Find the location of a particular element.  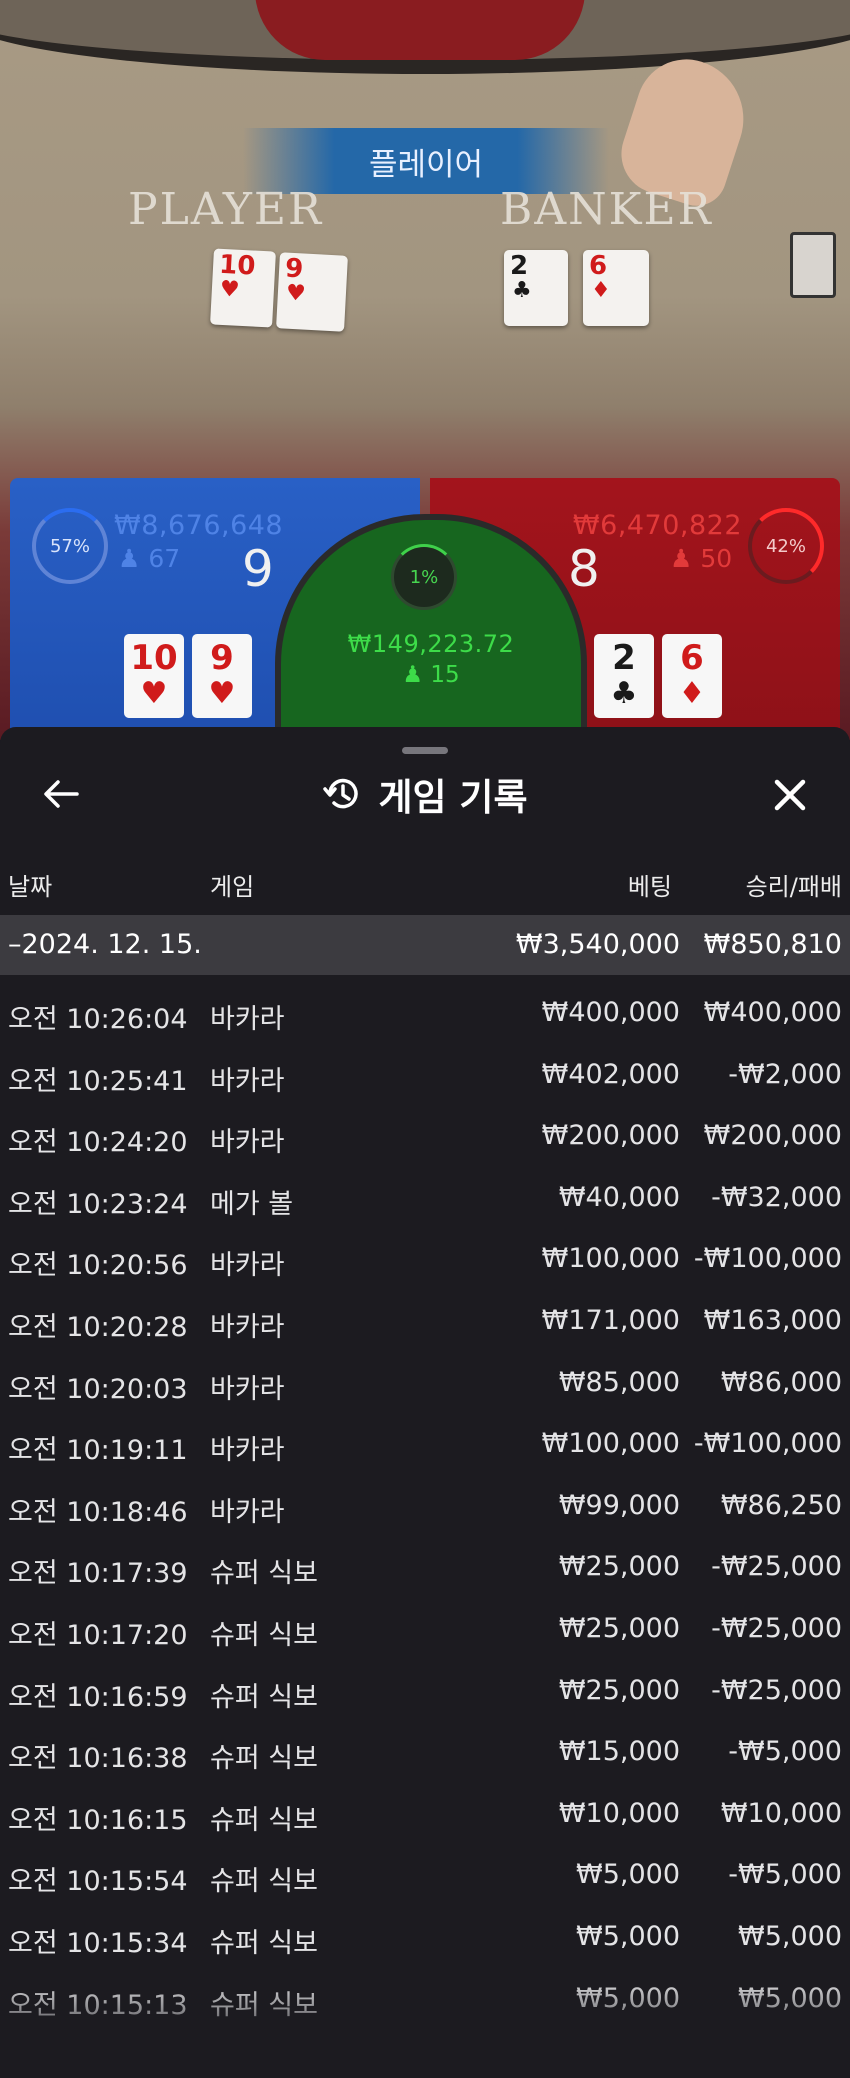

close-icon is located at coordinates (790, 795).